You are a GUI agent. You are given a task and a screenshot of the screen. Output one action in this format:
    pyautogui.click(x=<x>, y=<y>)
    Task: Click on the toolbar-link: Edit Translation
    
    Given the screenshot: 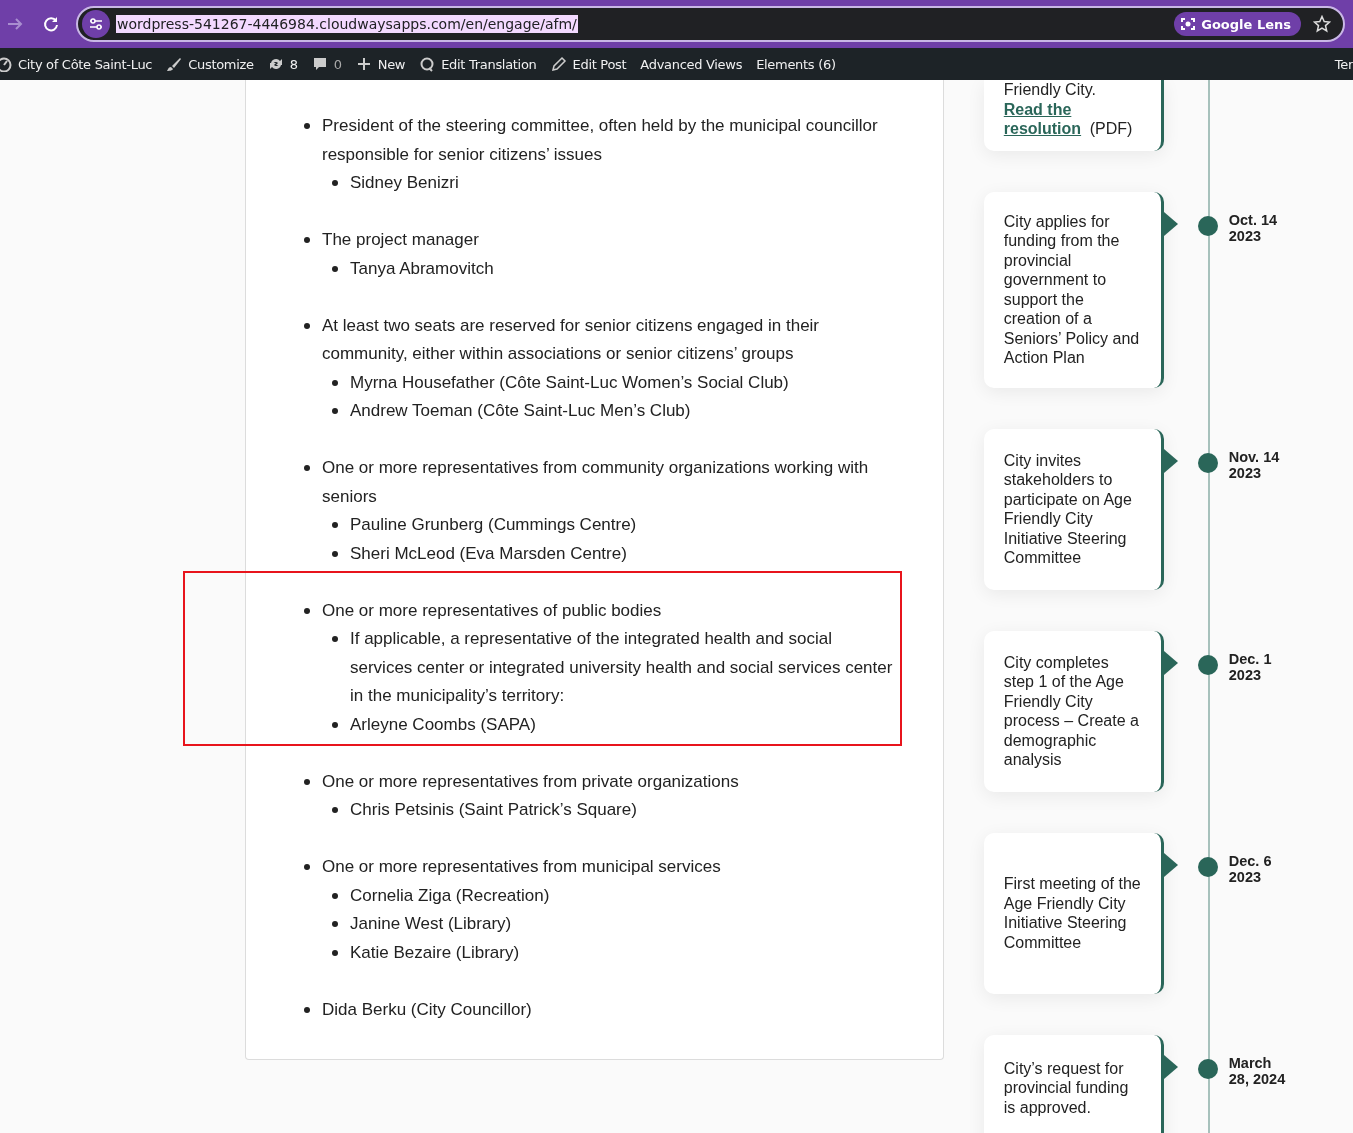 What is the action you would take?
    pyautogui.click(x=478, y=64)
    